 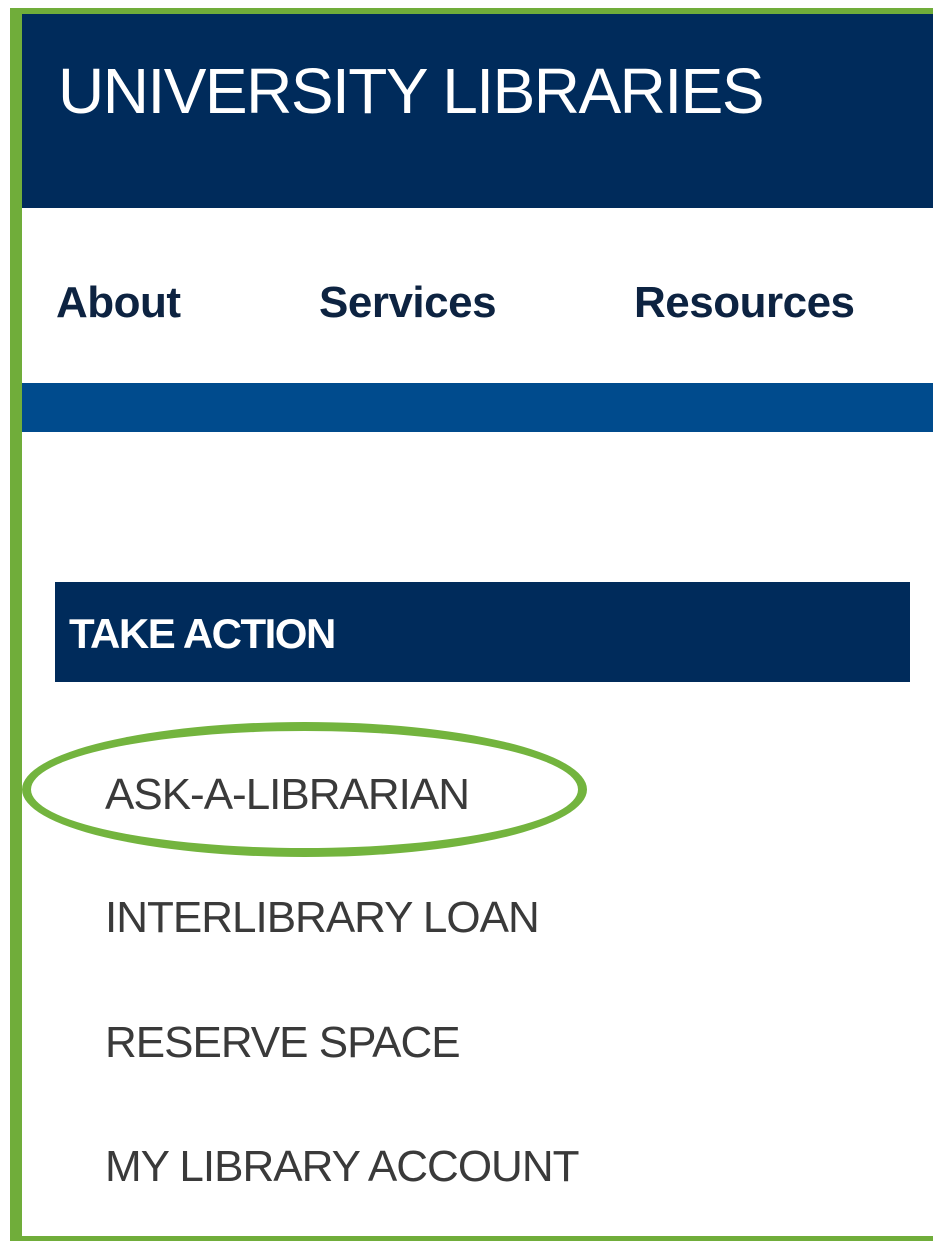 I want to click on interlibrary-loan-link: INTERLIBRARY LOAN, so click(x=322, y=918).